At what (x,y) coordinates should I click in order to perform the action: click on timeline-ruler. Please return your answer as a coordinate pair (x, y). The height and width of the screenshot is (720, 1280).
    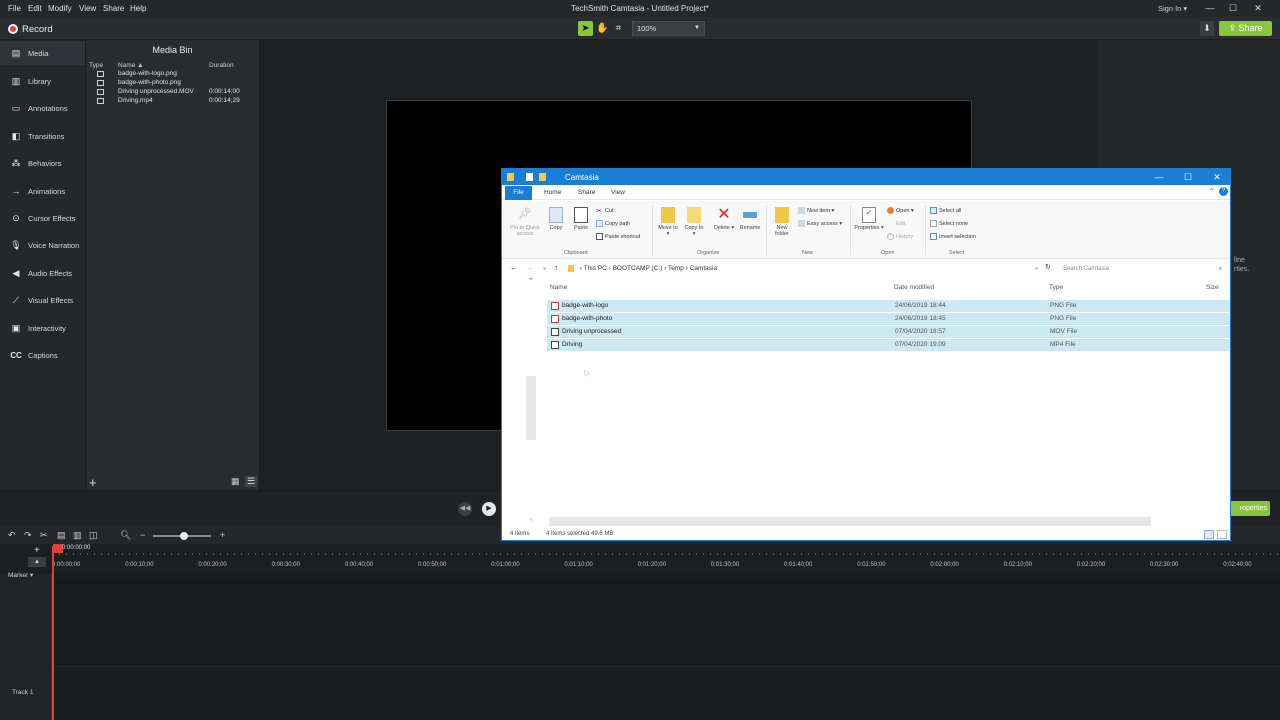
    Looking at the image, I should click on (640, 559).